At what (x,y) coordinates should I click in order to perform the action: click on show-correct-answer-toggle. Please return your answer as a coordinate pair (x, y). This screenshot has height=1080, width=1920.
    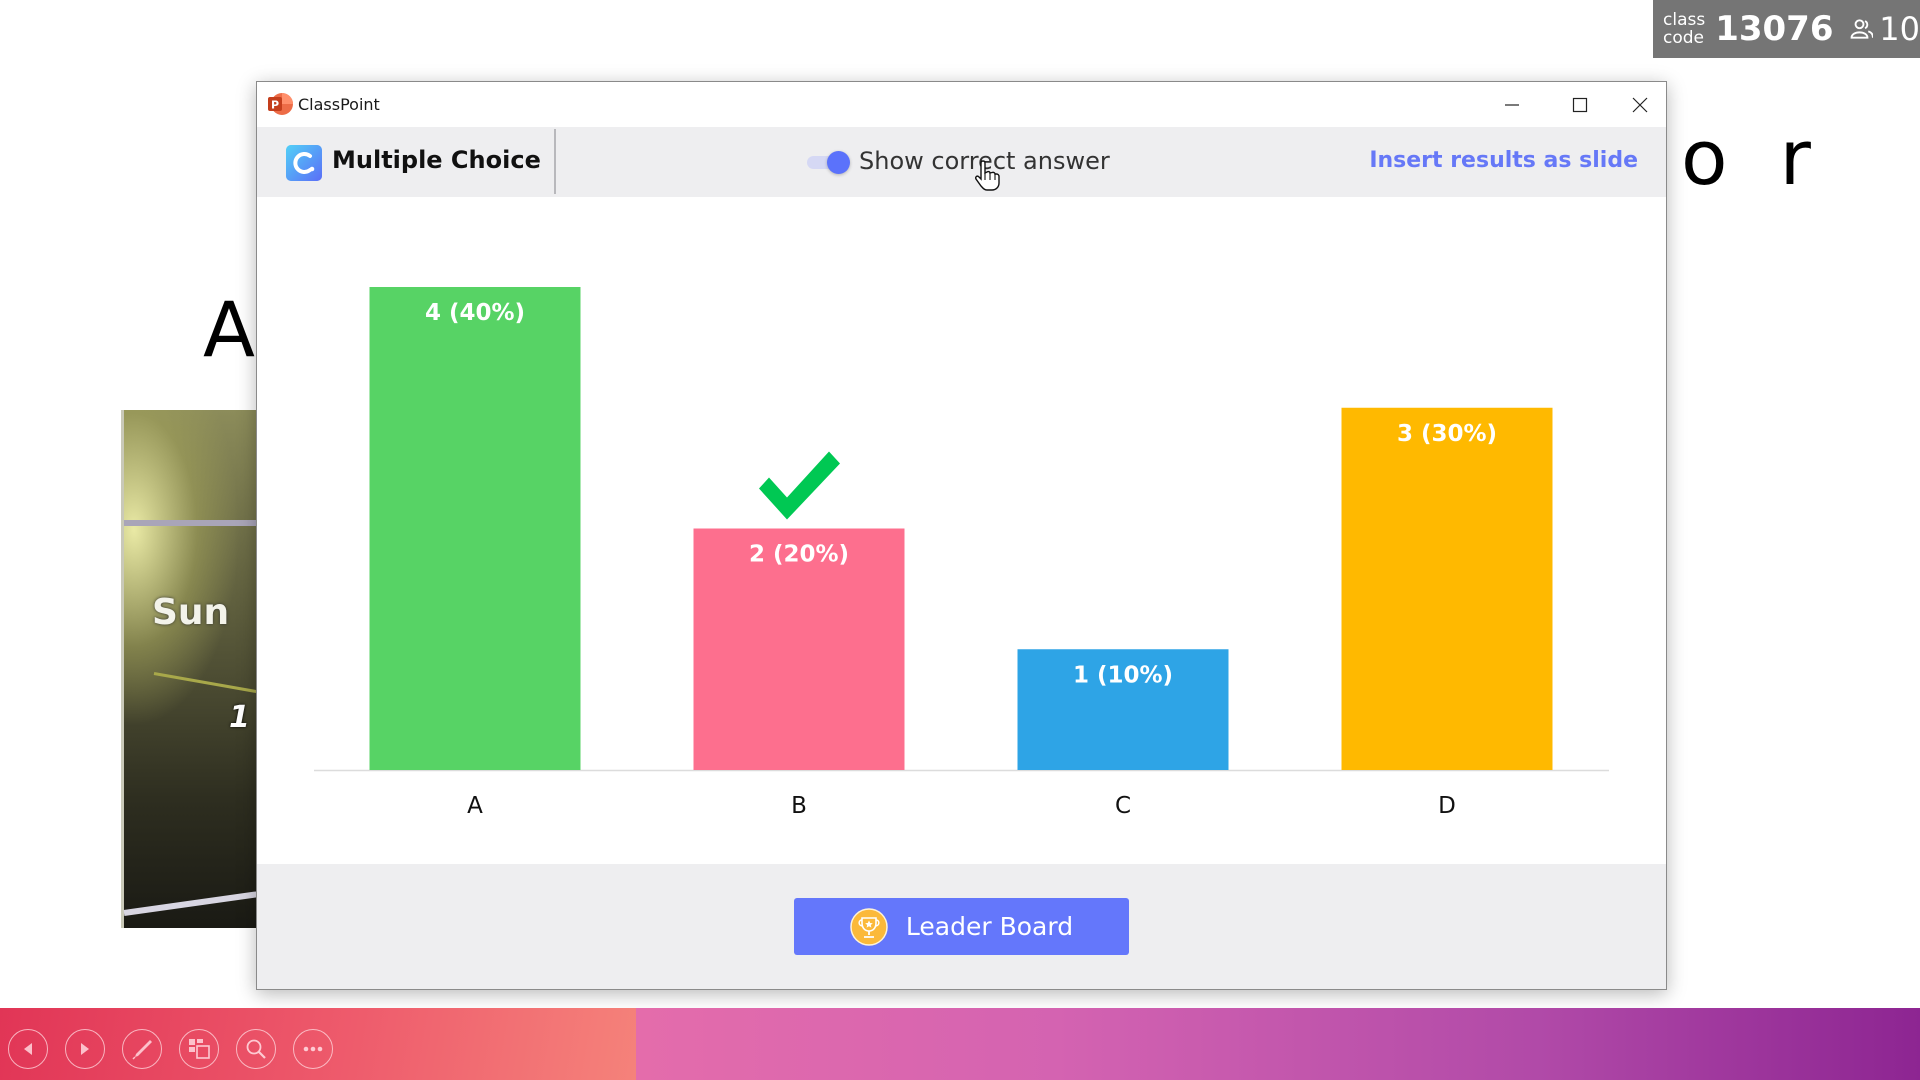
    Looking at the image, I should click on (828, 162).